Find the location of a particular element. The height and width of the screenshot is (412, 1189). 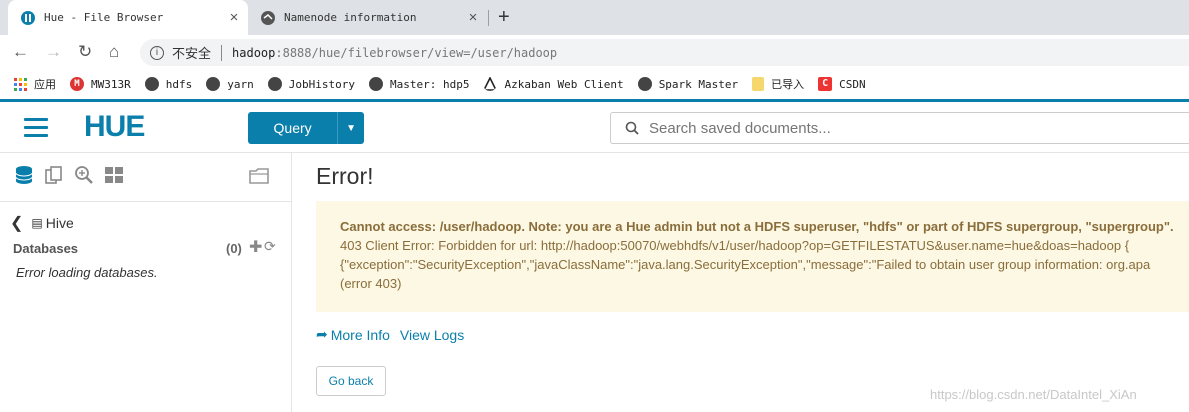

url-host: hadoop is located at coordinates (254, 52).